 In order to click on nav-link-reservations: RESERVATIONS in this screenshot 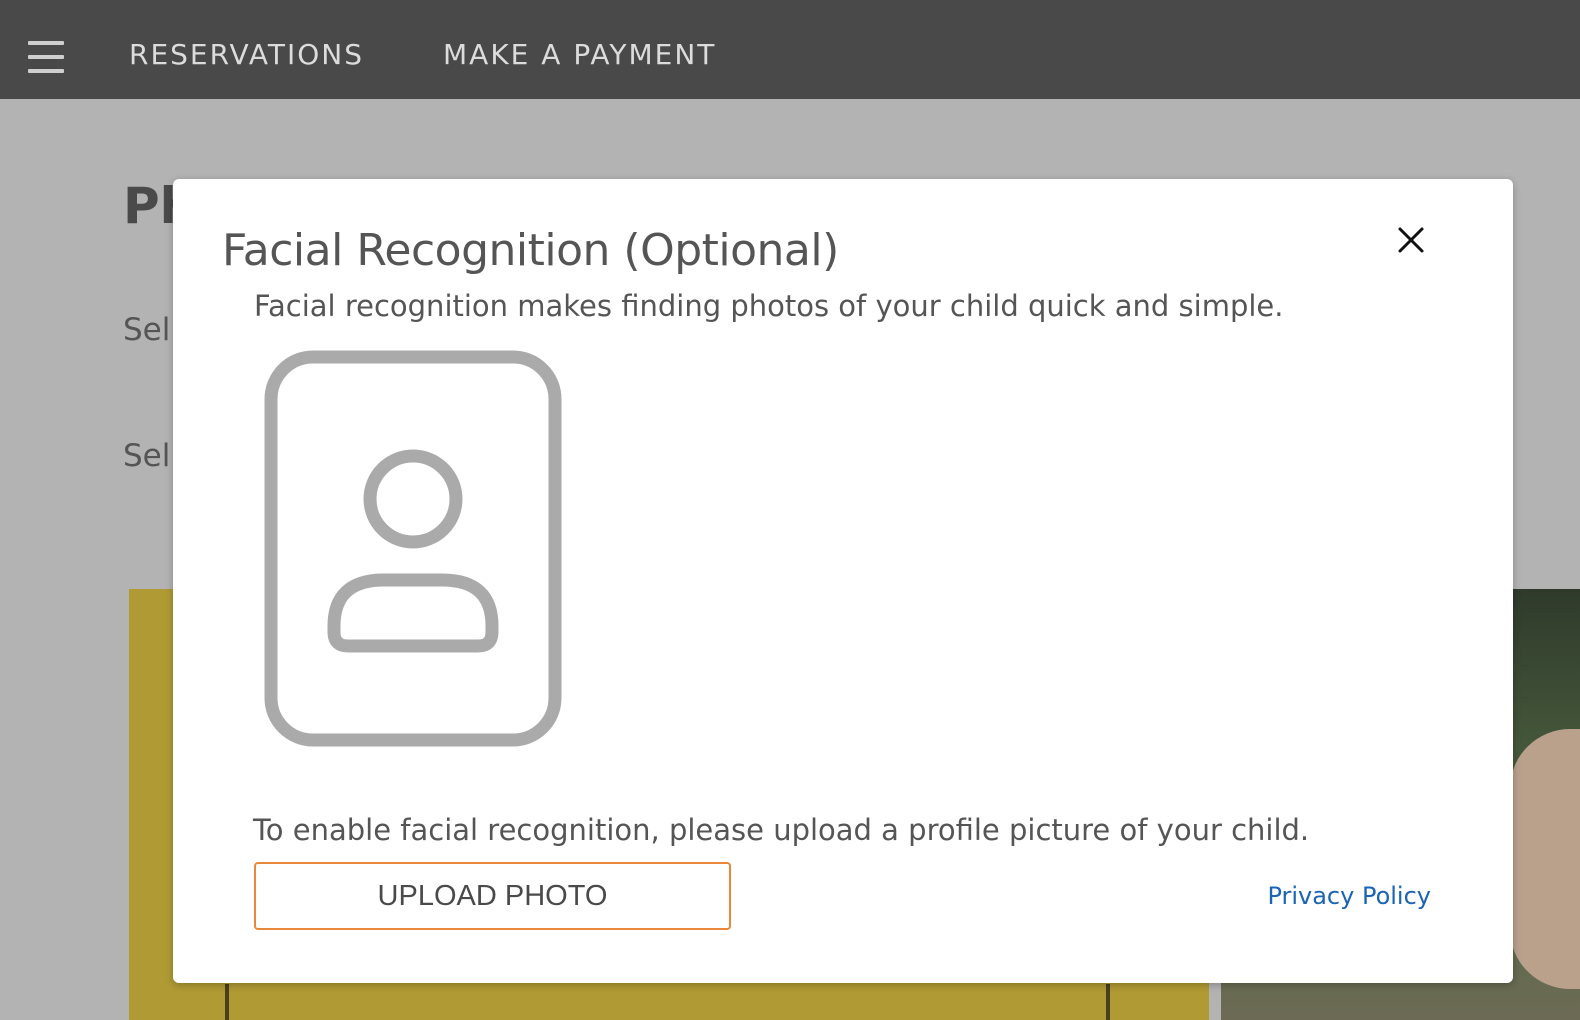, I will do `click(246, 54)`.